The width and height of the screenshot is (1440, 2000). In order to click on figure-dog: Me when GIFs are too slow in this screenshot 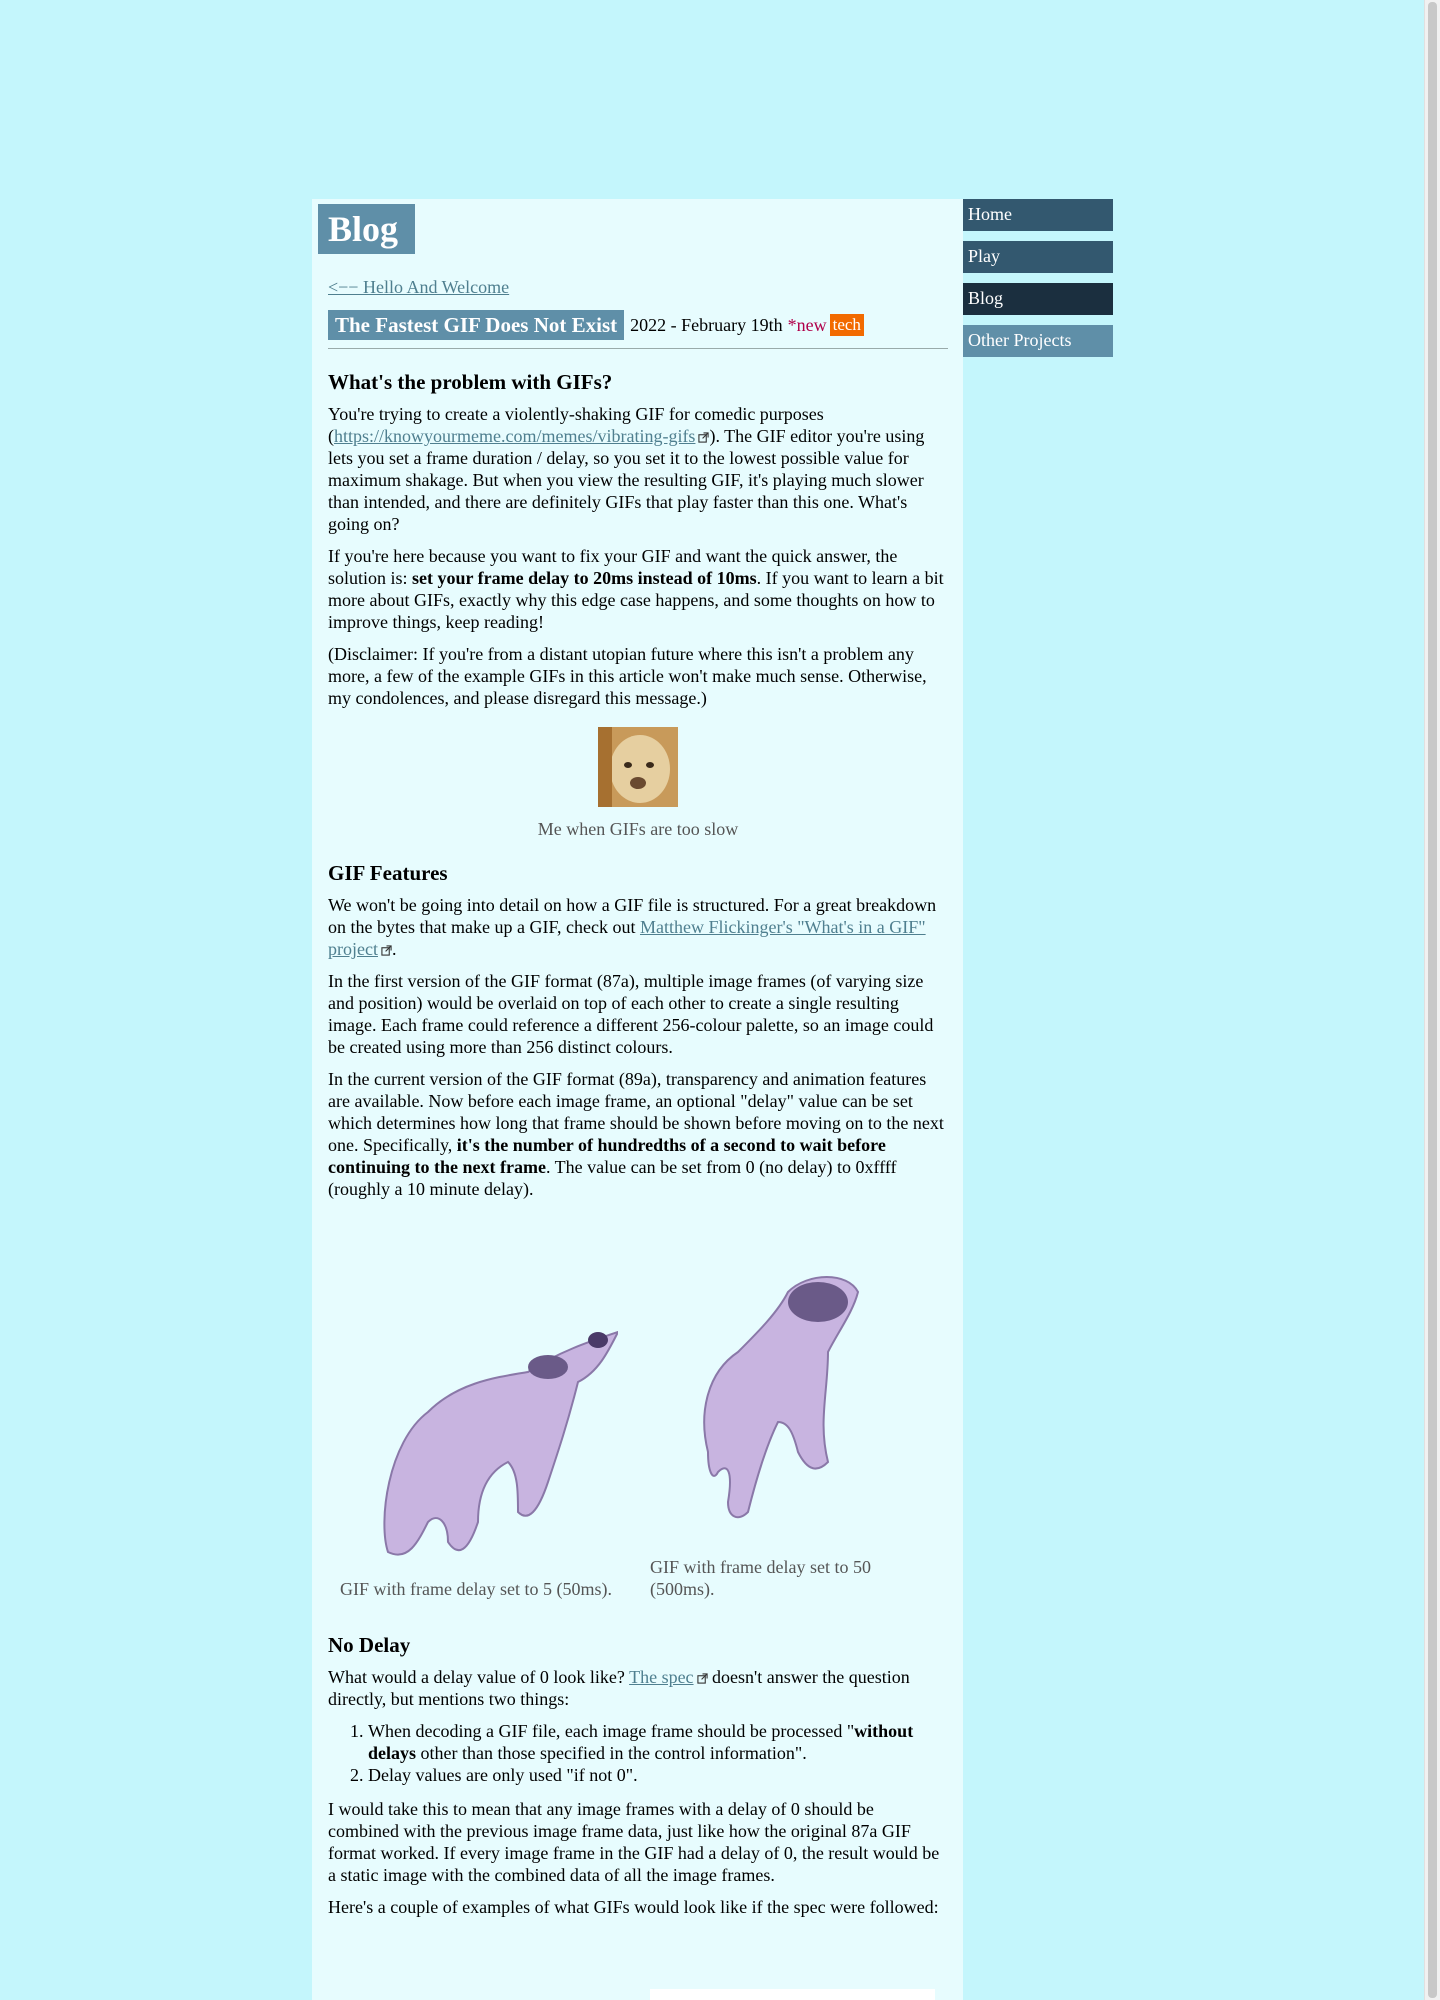, I will do `click(638, 783)`.